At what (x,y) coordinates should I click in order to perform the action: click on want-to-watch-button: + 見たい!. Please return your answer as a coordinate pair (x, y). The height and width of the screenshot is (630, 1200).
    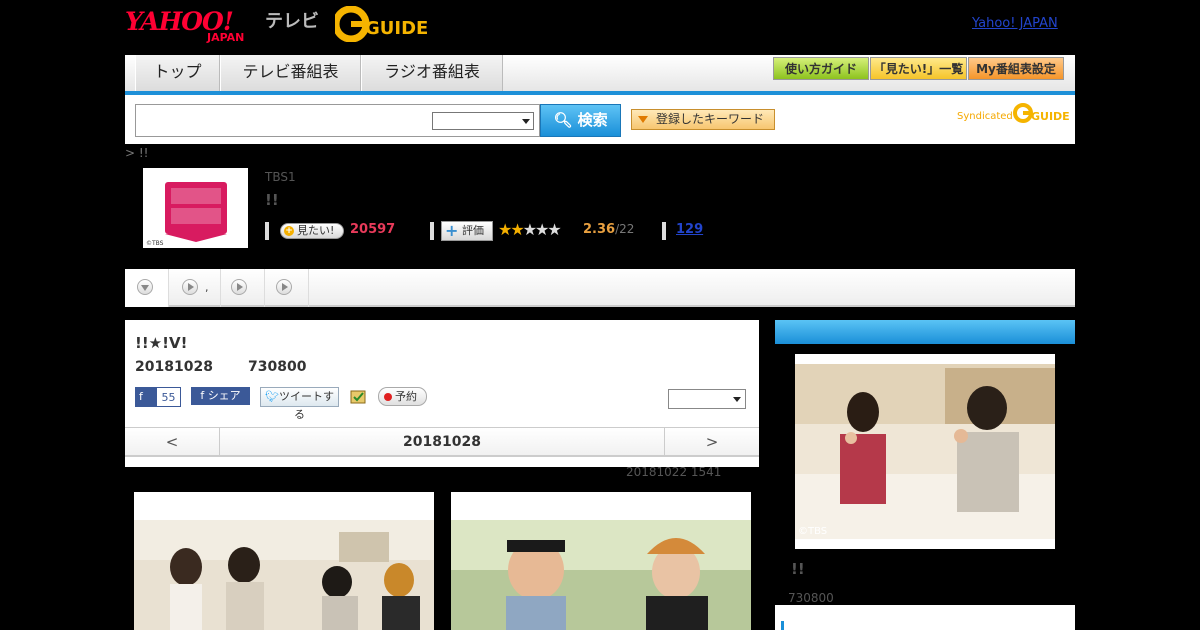
    Looking at the image, I should click on (312, 231).